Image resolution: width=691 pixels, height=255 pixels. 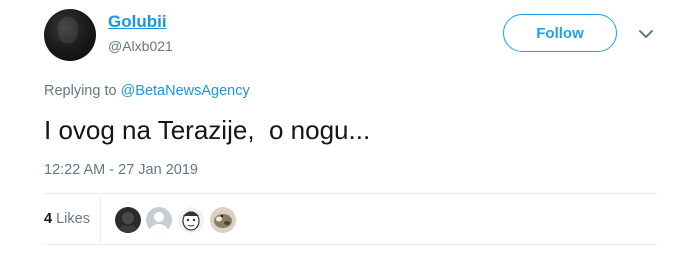 I want to click on follow-button: Follow, so click(x=560, y=33).